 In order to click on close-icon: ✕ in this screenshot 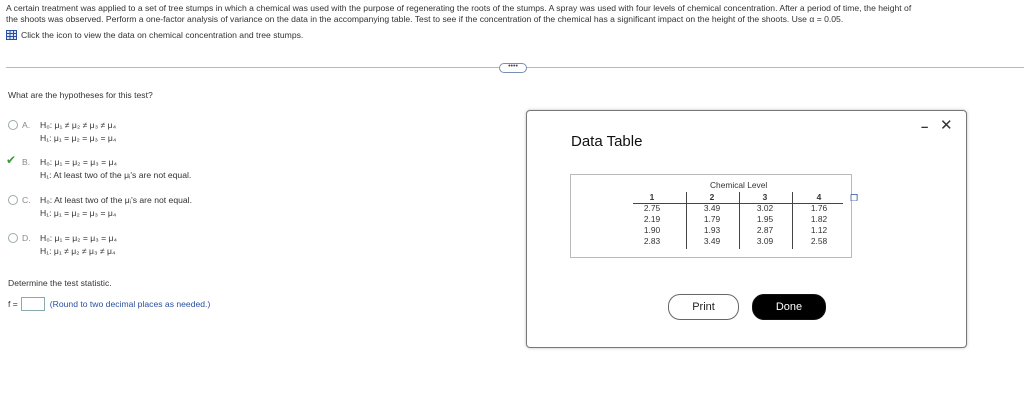, I will do `click(946, 125)`.